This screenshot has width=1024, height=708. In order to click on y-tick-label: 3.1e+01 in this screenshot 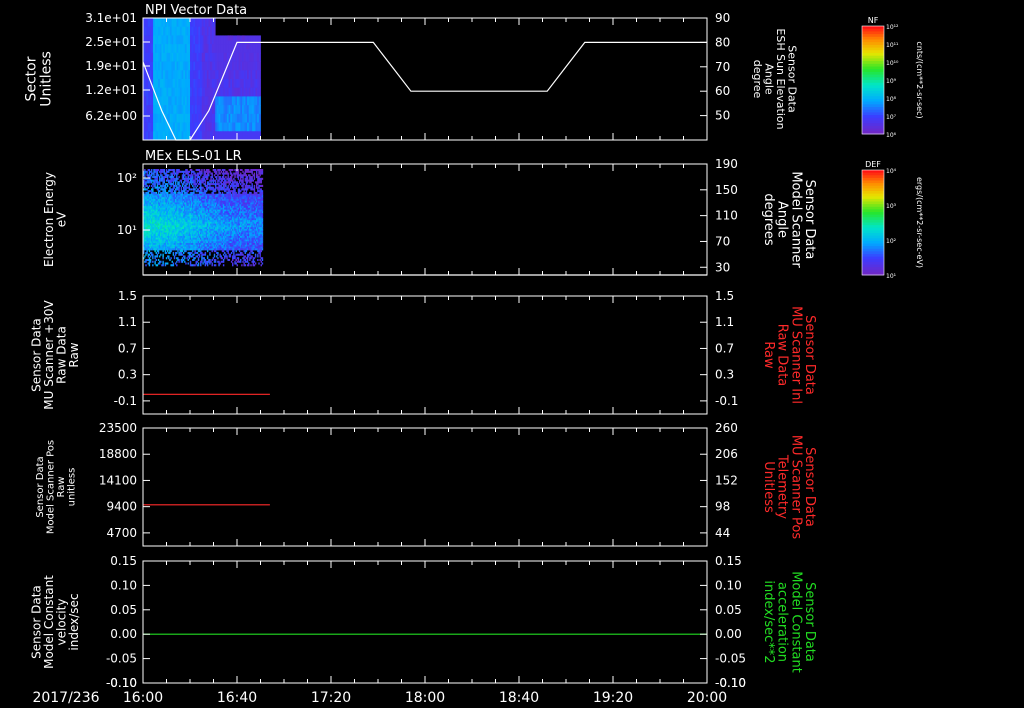, I will do `click(111, 18)`.